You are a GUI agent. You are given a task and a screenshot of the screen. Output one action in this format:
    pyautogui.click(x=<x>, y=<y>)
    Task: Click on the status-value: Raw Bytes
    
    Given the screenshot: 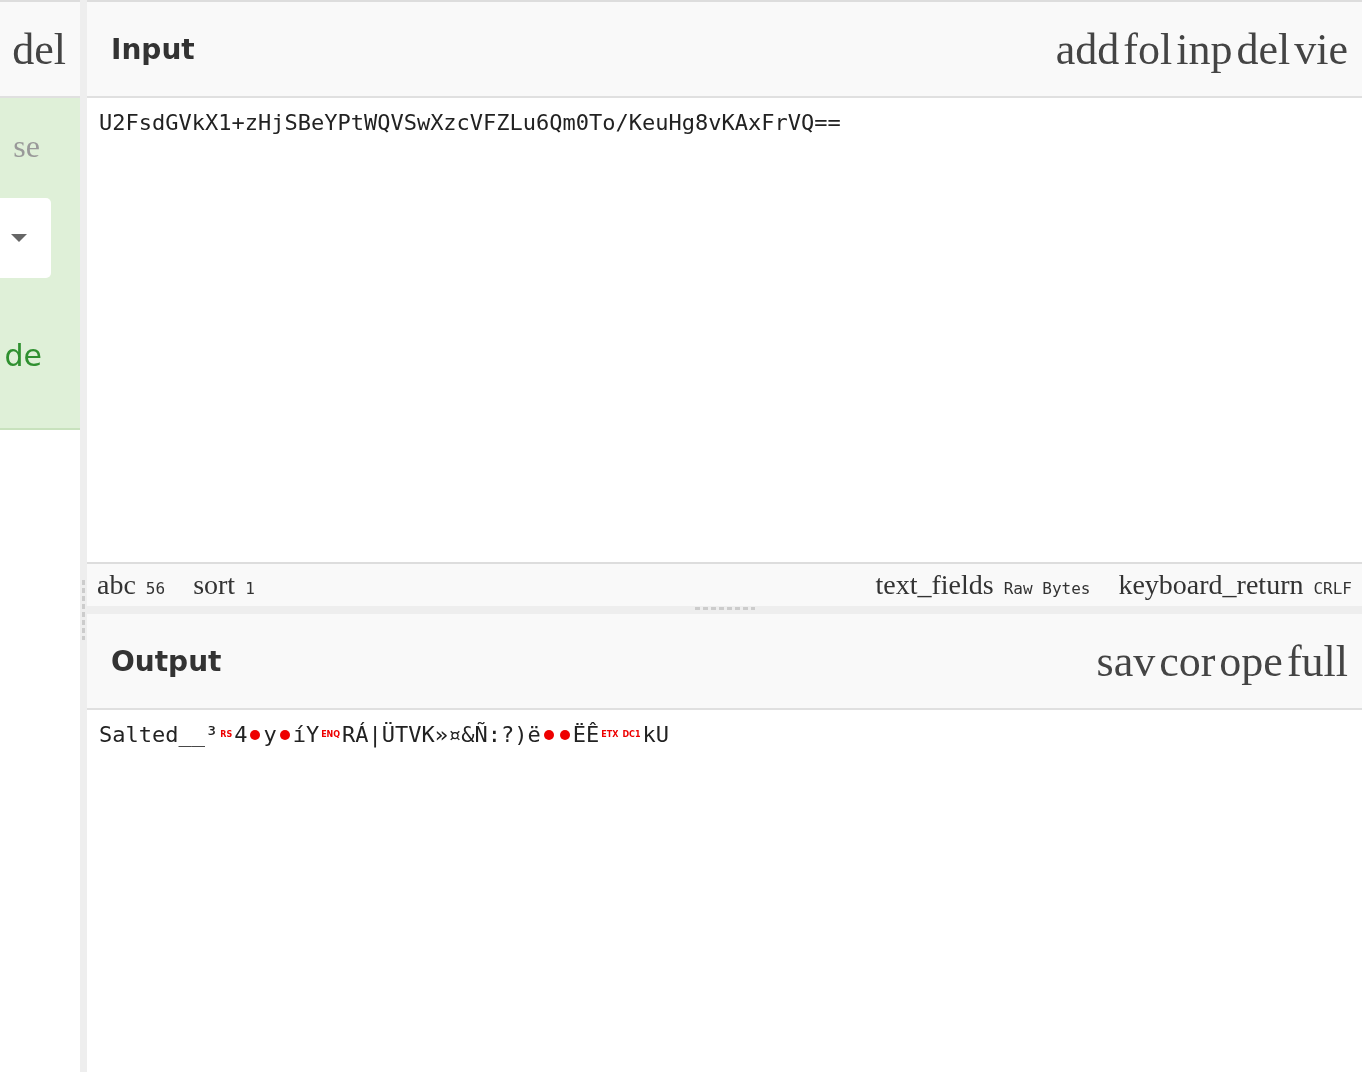 What is the action you would take?
    pyautogui.click(x=1047, y=588)
    